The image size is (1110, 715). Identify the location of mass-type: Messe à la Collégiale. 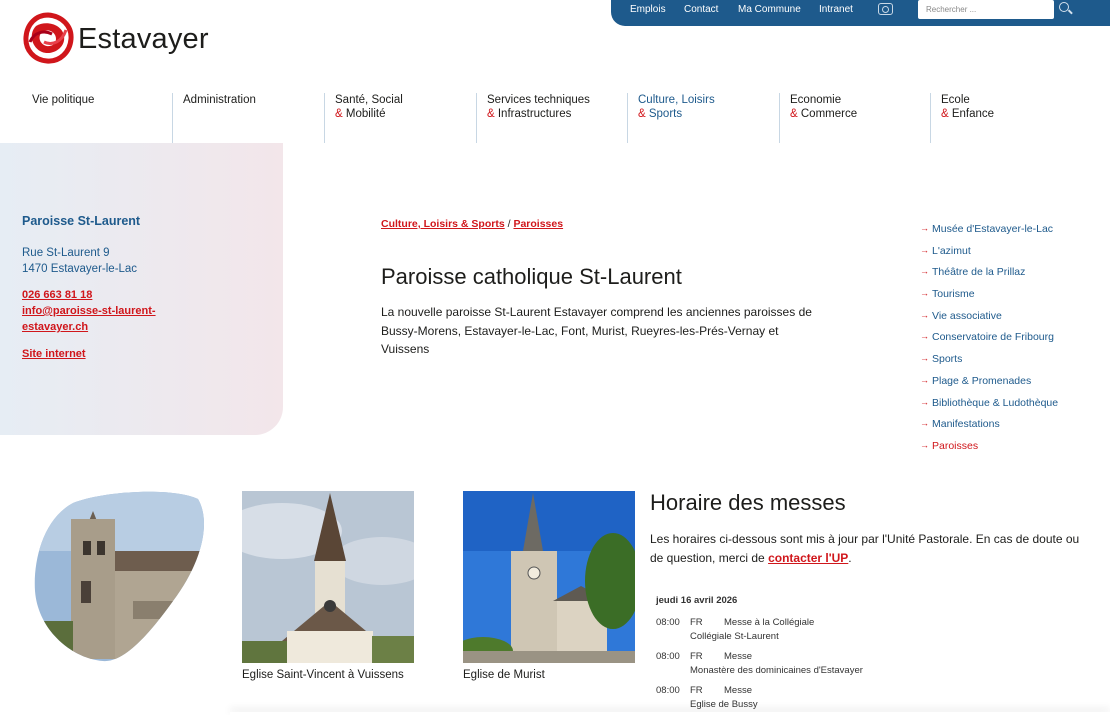
(769, 622).